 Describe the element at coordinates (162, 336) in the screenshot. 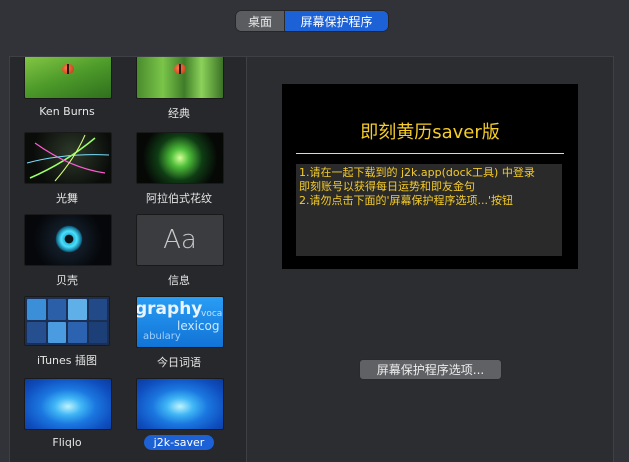

I see `thumb-word: abulary` at that location.